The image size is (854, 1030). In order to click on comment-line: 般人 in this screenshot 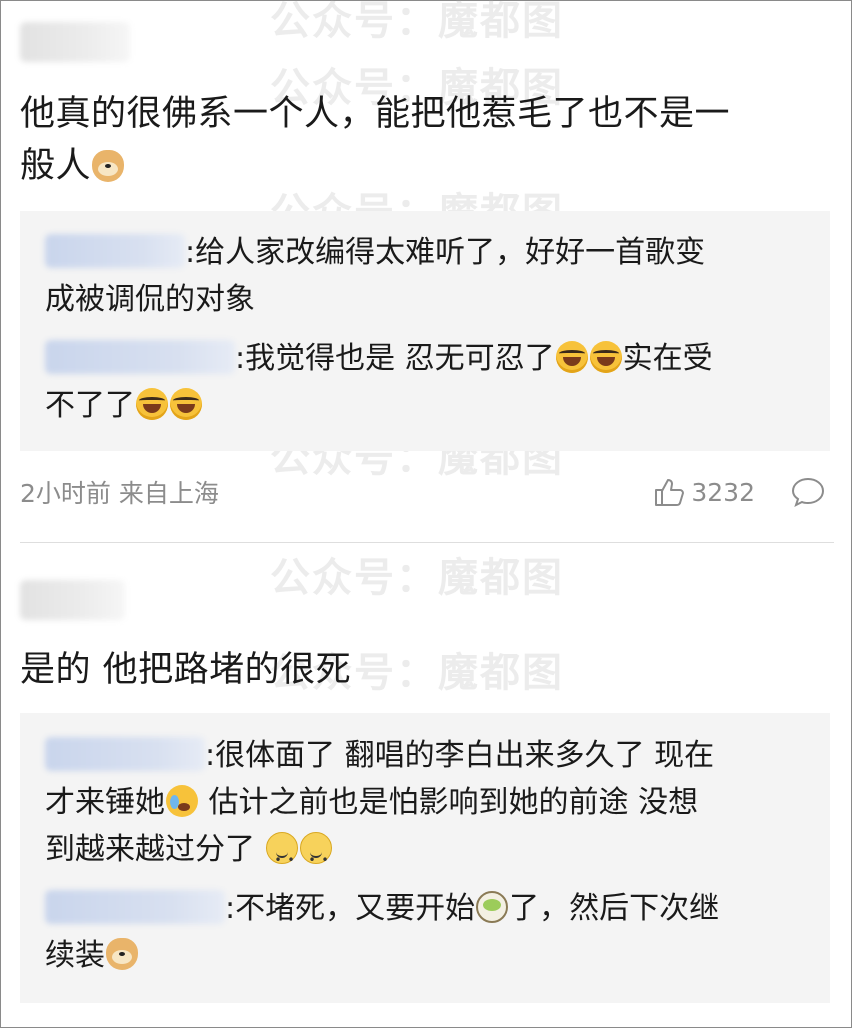, I will do `click(427, 166)`.